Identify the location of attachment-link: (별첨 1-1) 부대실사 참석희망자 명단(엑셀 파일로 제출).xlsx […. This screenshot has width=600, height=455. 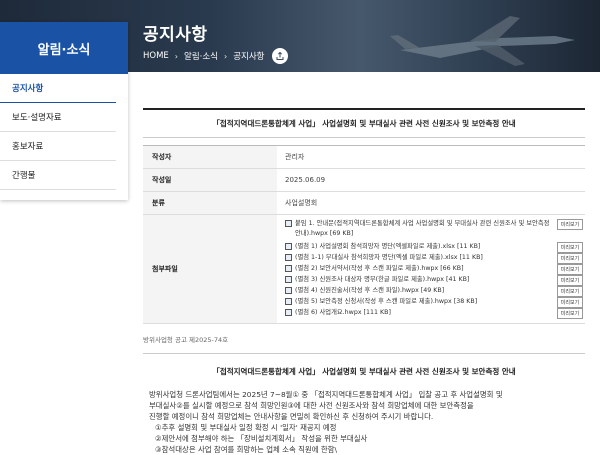
(426, 258).